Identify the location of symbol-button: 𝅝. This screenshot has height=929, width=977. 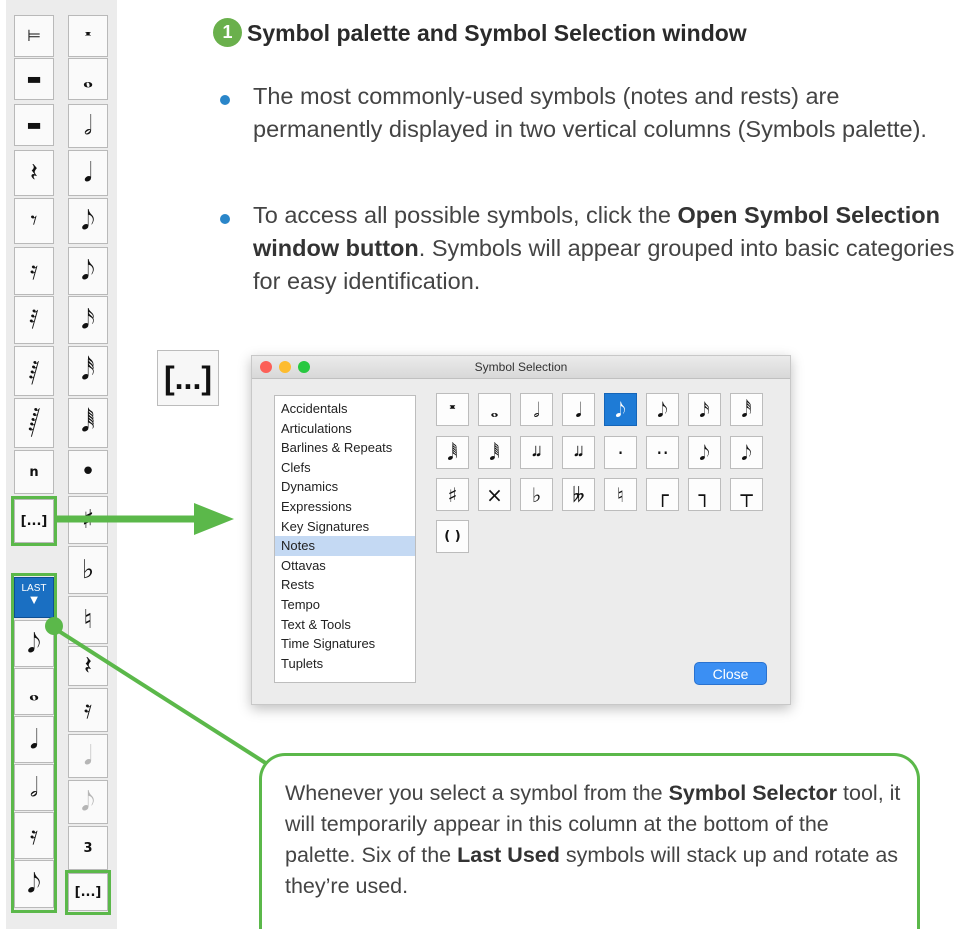
(494, 409).